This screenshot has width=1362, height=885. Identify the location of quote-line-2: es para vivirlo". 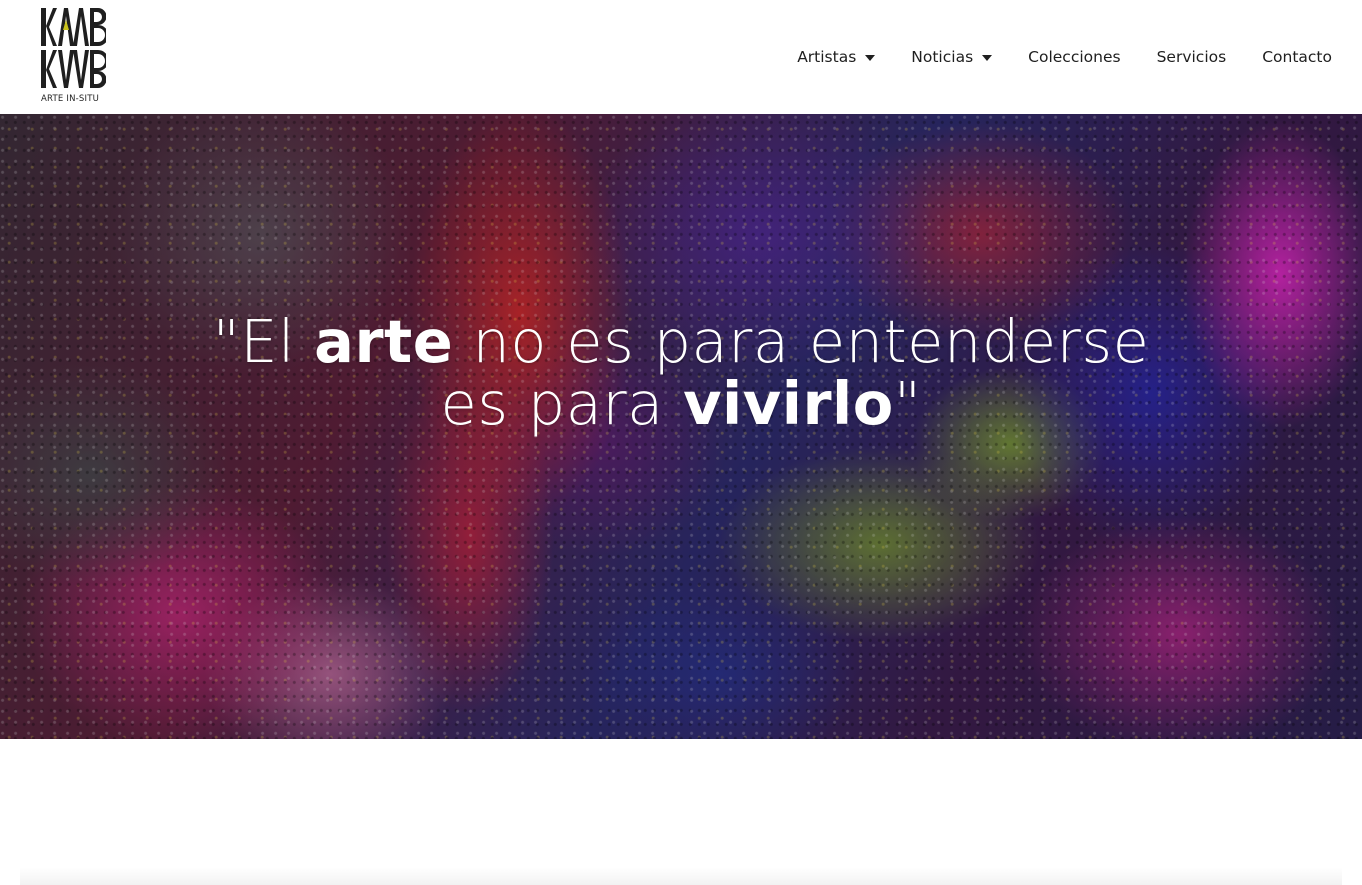
(681, 404).